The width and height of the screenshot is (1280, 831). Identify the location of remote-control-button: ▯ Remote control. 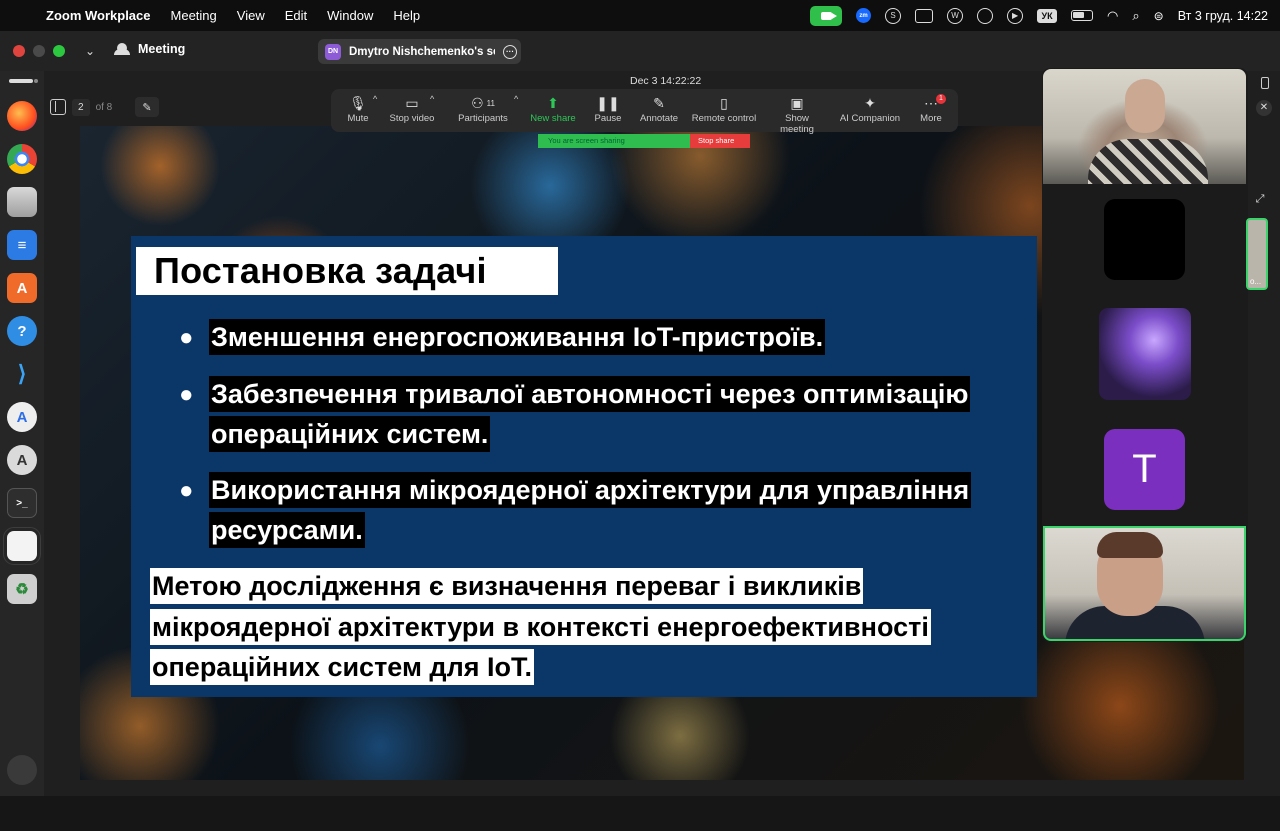
(724, 109).